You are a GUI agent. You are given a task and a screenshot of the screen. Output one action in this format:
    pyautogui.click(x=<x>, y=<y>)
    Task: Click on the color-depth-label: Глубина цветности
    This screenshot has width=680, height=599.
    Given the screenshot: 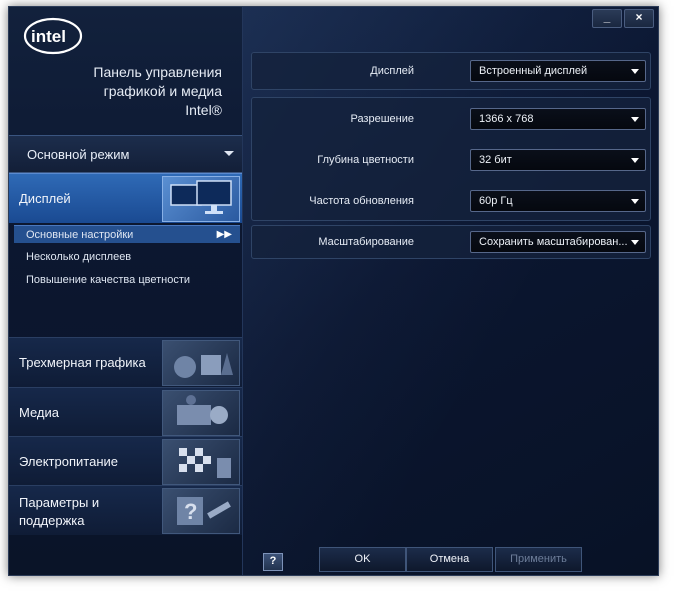 What is the action you would take?
    pyautogui.click(x=365, y=160)
    